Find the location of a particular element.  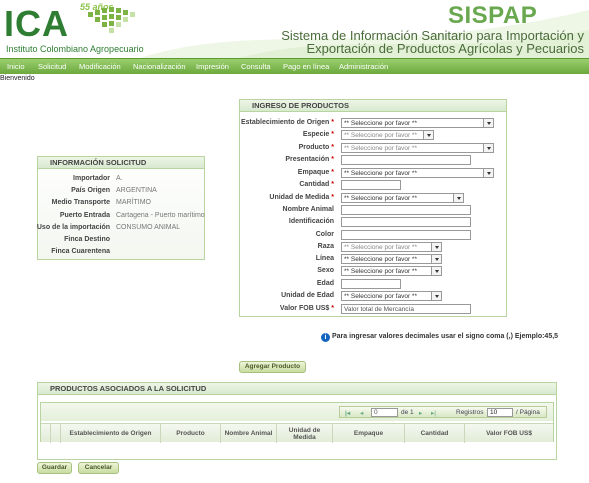

menu-item-solicitud: Solicitud is located at coordinates (52, 66).